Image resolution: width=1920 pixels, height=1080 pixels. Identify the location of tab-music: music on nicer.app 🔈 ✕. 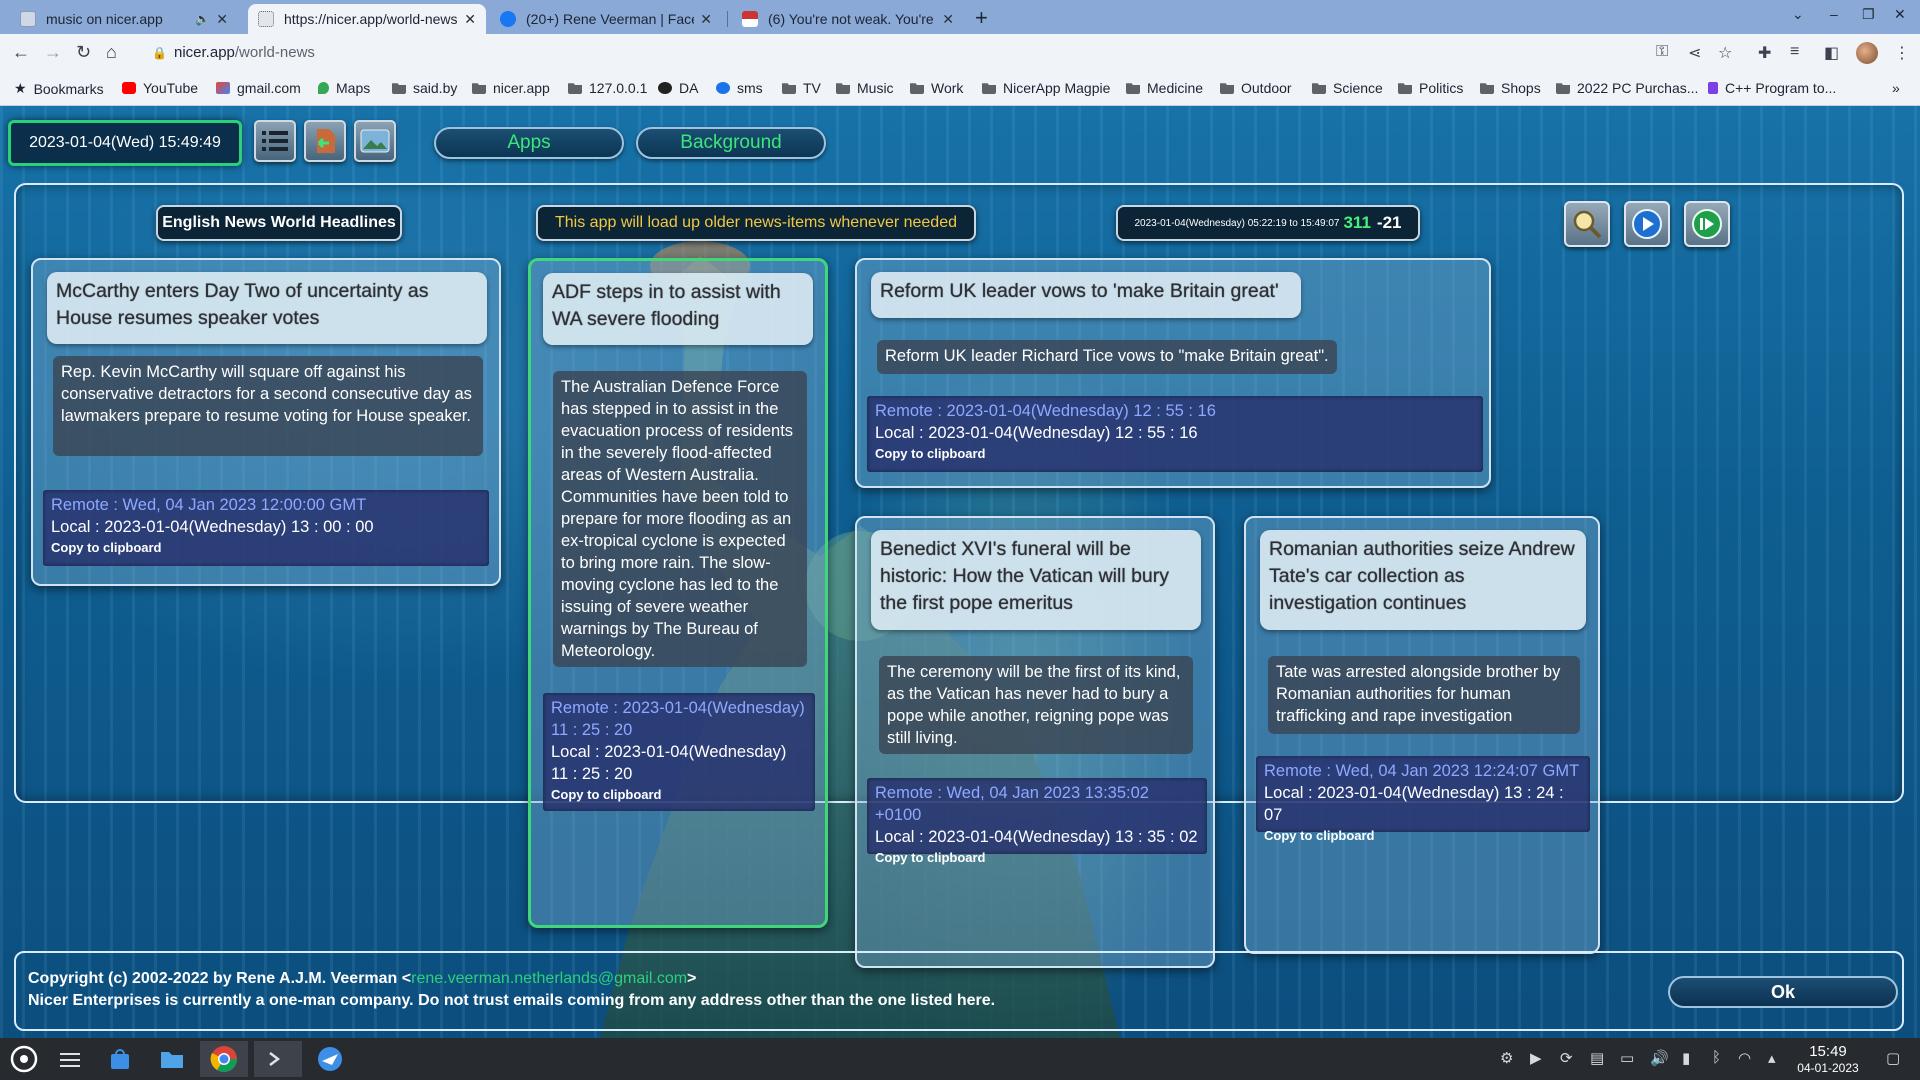
(124, 19).